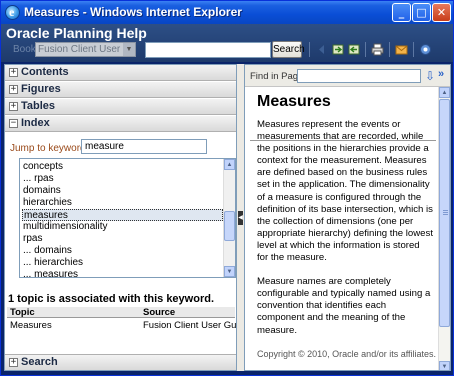  Describe the element at coordinates (120, 90) in the screenshot. I see `figures-section-header: + Figures` at that location.